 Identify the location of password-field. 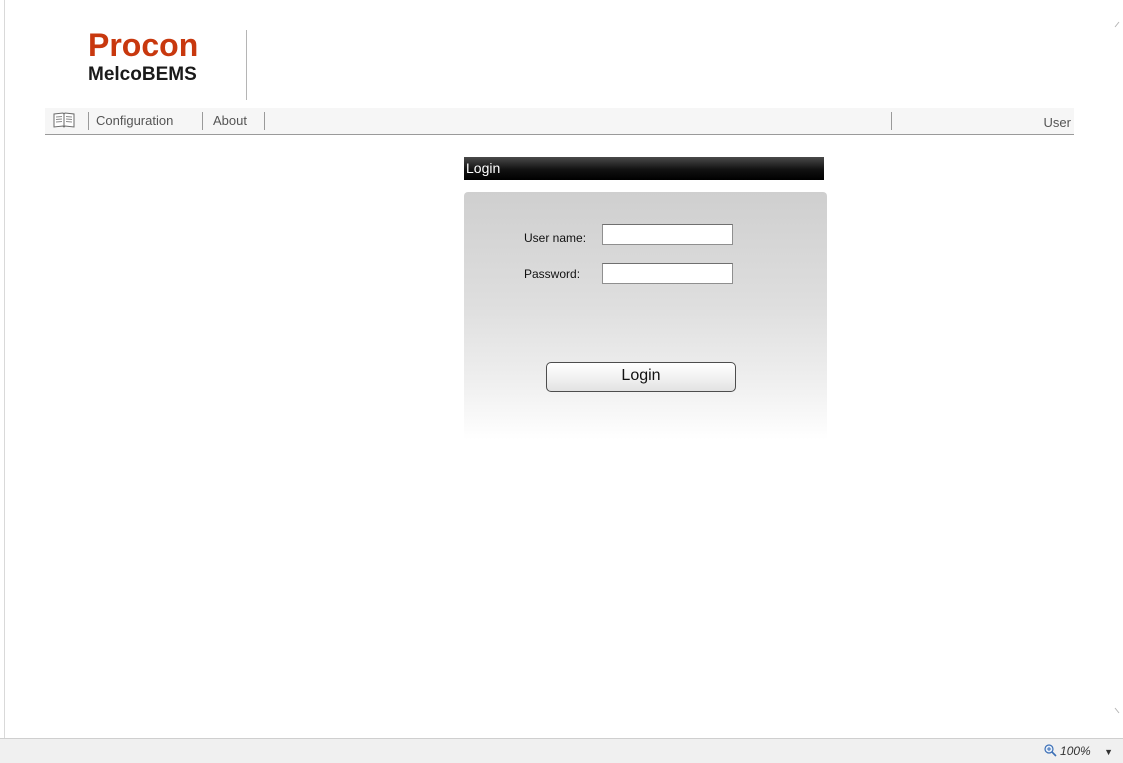
(667, 273).